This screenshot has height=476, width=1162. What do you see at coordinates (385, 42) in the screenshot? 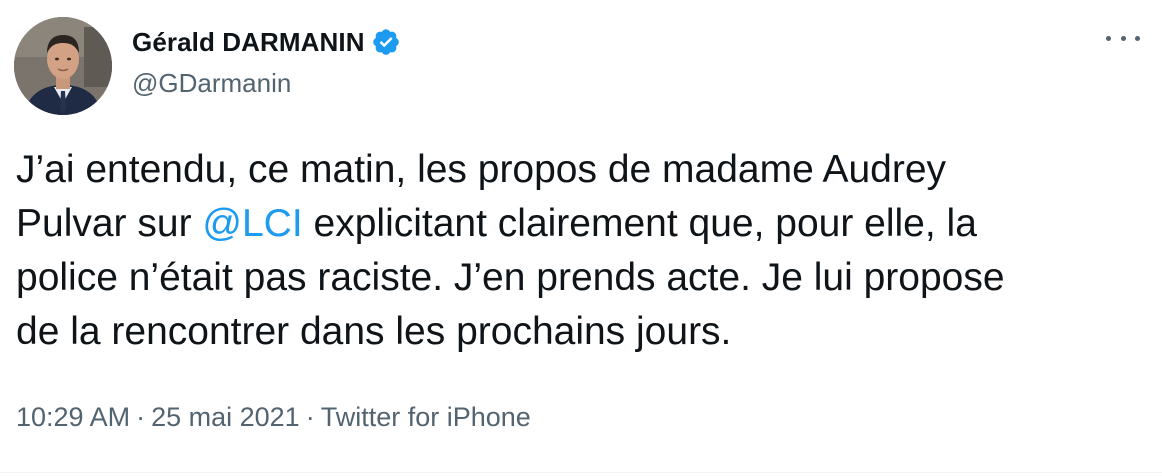
I see `verified-badge-icon` at bounding box center [385, 42].